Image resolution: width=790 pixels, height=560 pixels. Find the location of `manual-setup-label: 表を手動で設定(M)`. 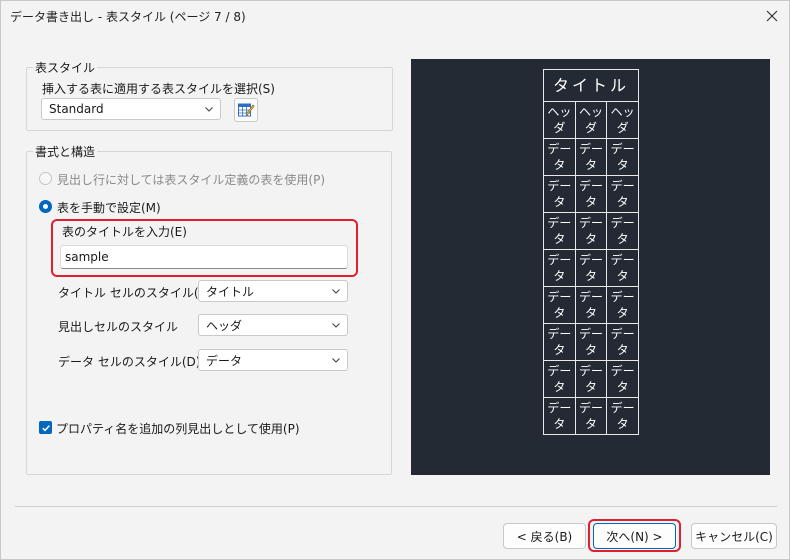

manual-setup-label: 表を手動で設定(M) is located at coordinates (109, 208).